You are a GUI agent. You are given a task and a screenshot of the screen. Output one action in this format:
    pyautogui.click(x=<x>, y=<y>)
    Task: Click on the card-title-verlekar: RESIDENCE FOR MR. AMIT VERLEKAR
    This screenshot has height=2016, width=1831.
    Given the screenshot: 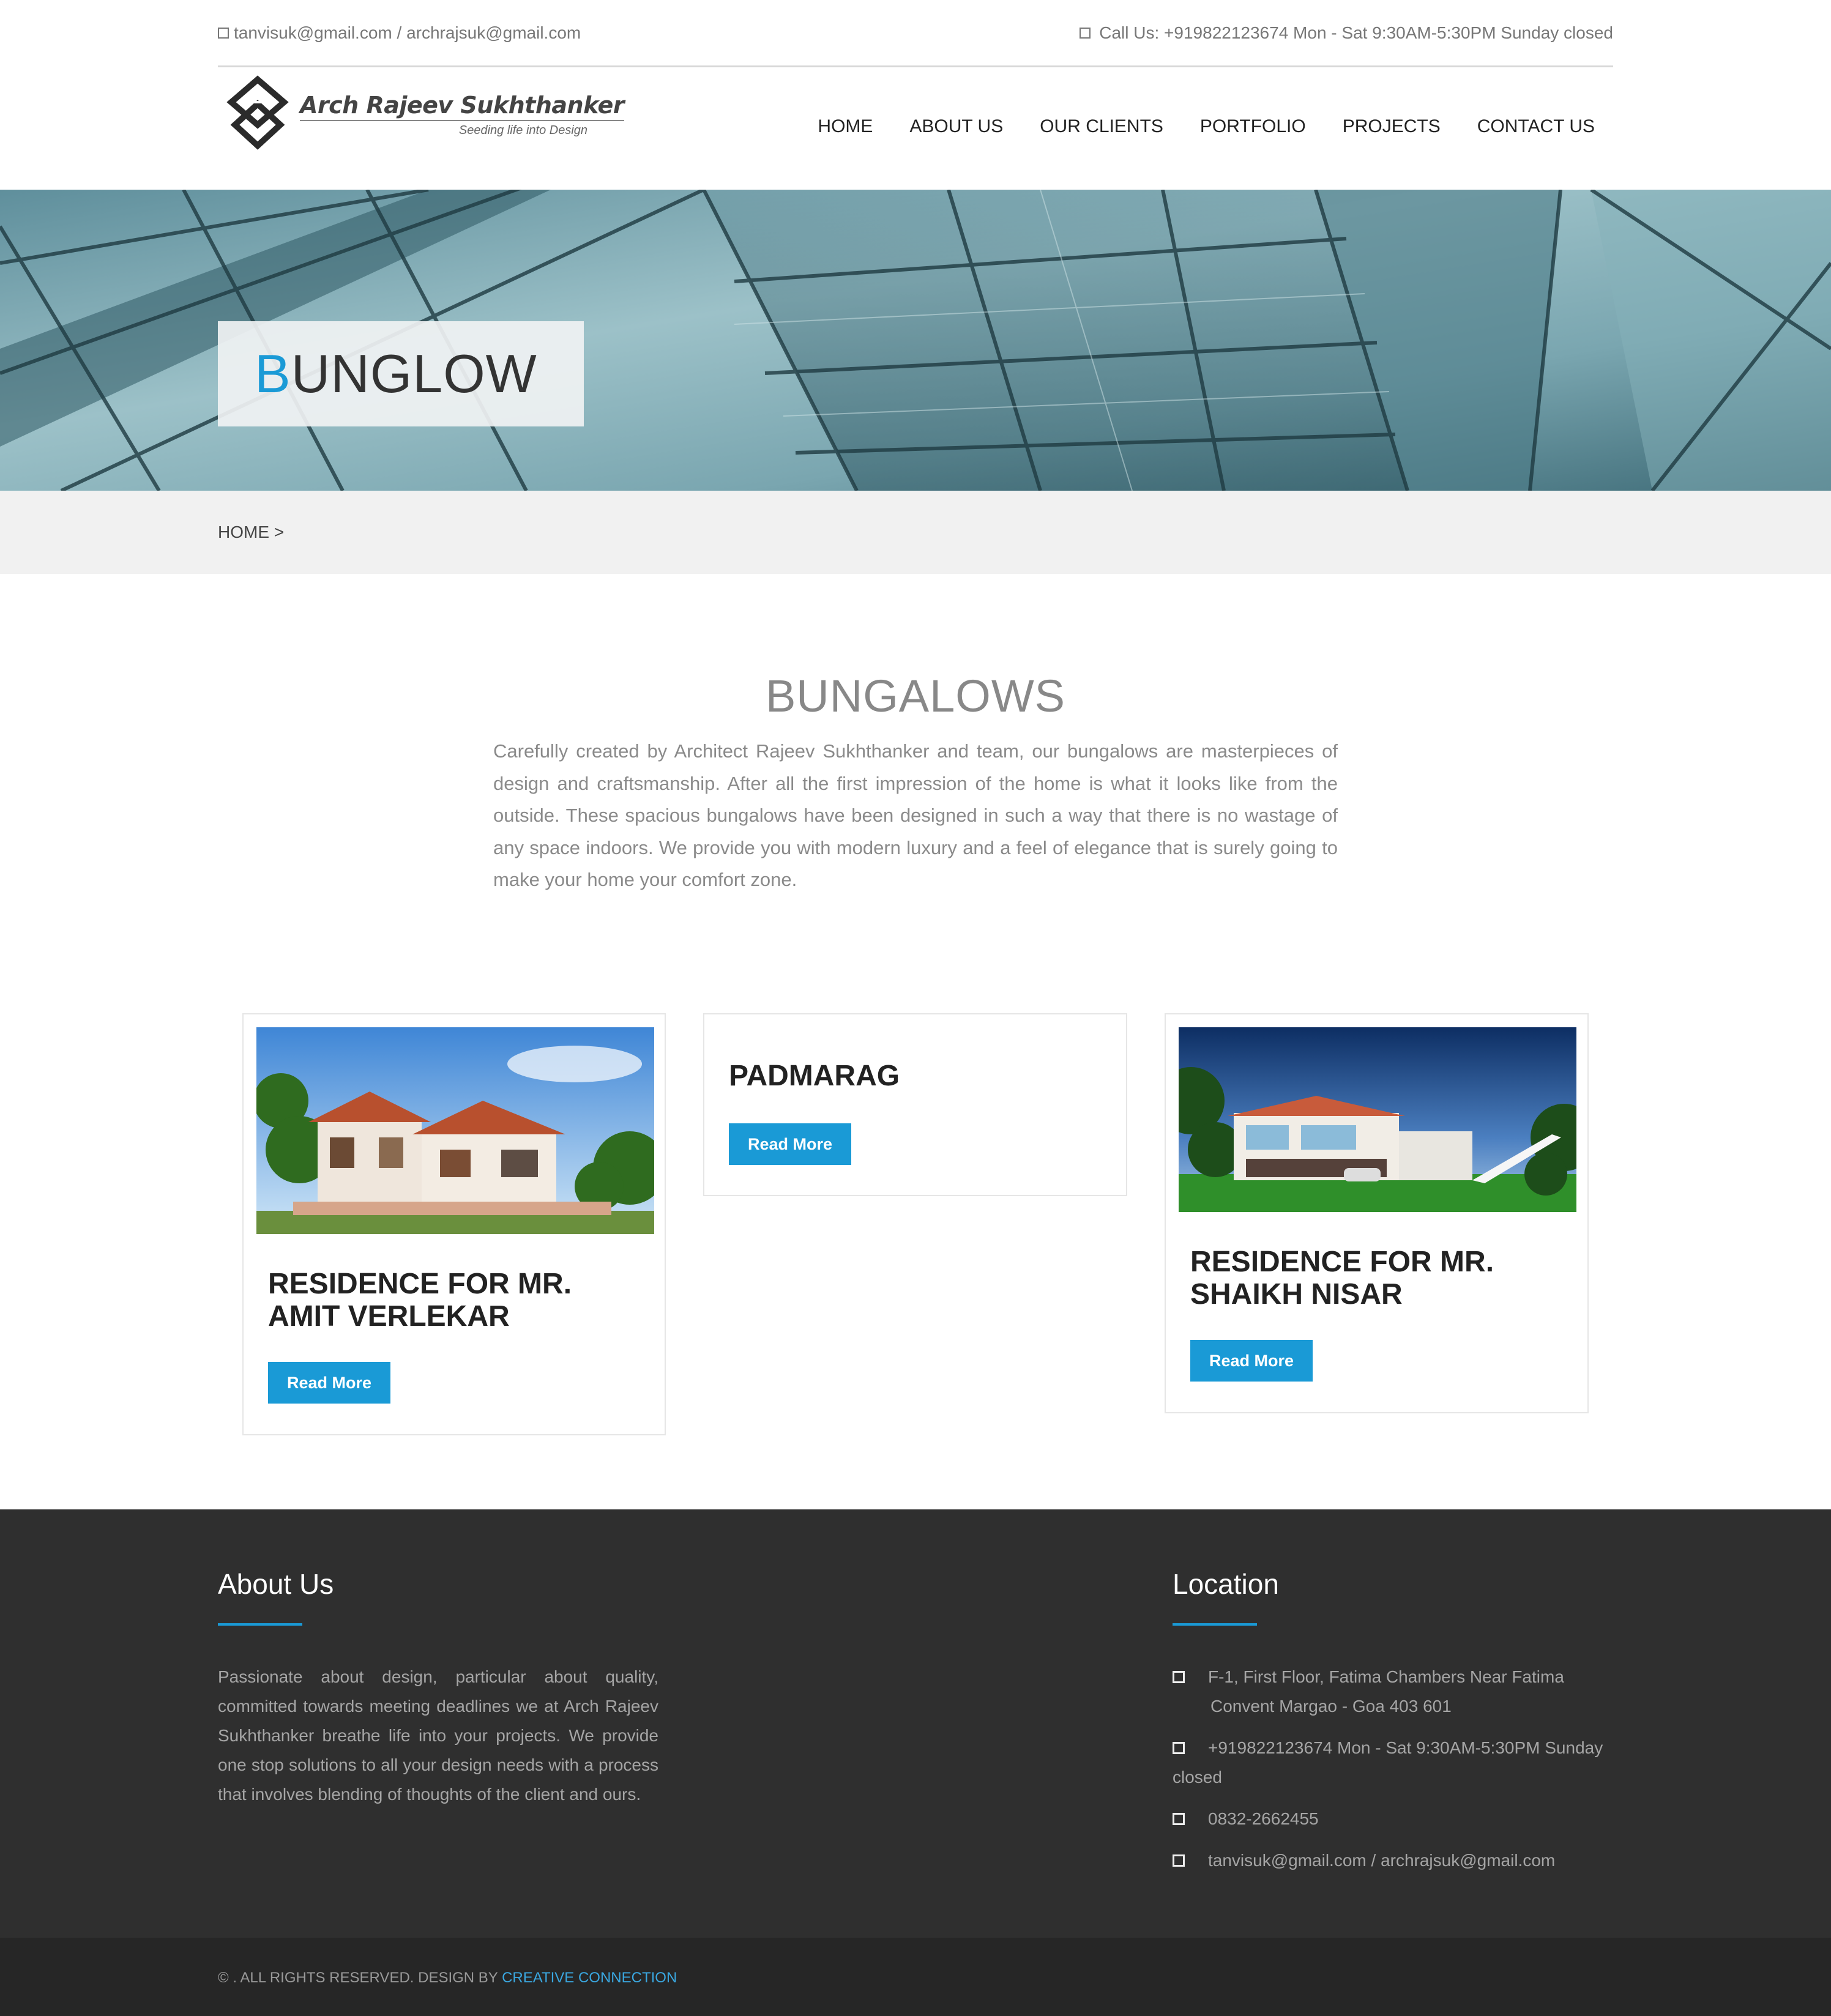 What is the action you would take?
    pyautogui.click(x=457, y=1301)
    